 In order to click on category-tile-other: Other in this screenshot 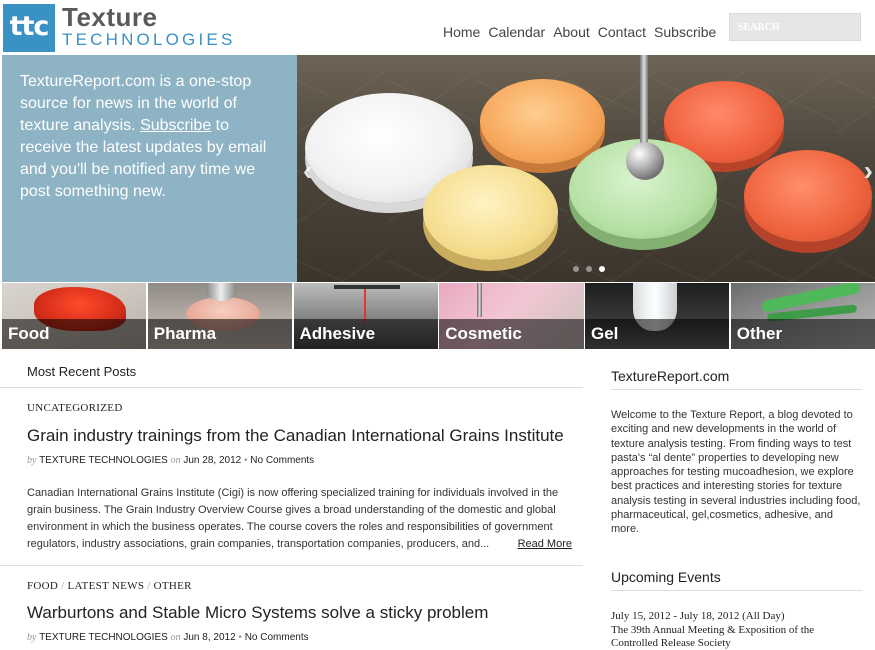, I will do `click(802, 316)`.